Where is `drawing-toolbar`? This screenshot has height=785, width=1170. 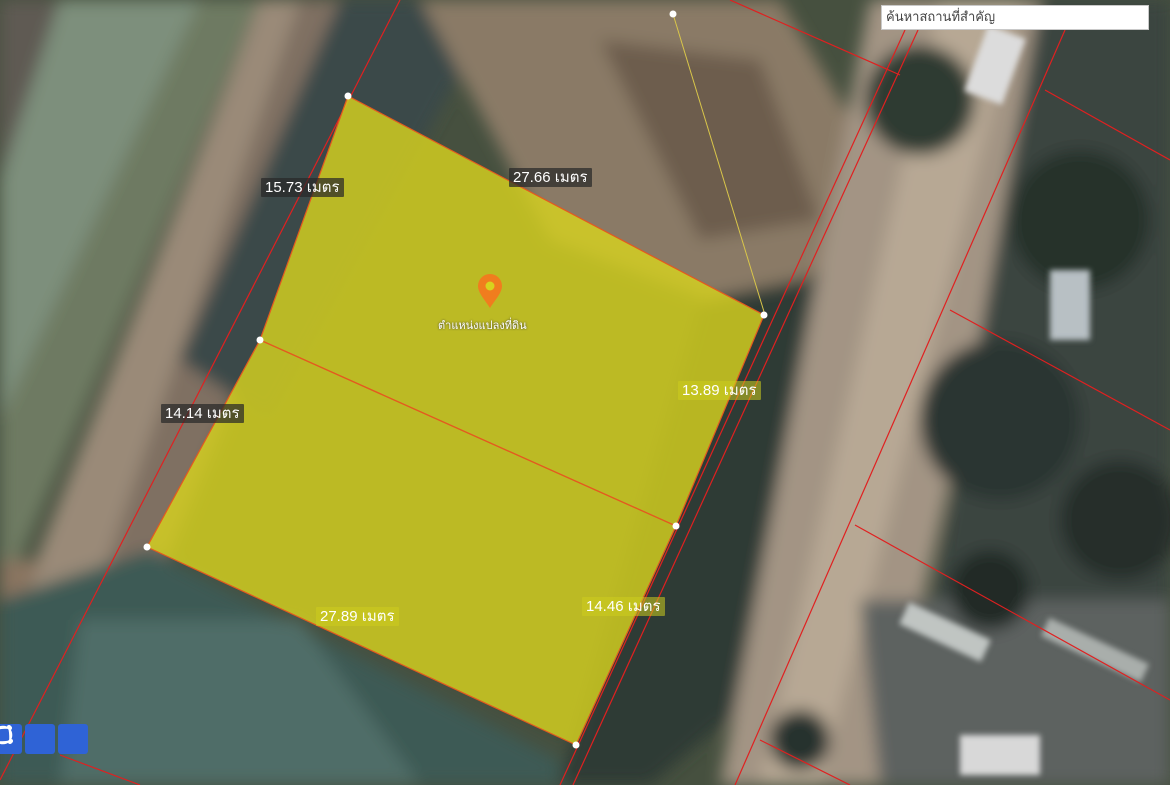
drawing-toolbar is located at coordinates (44, 739).